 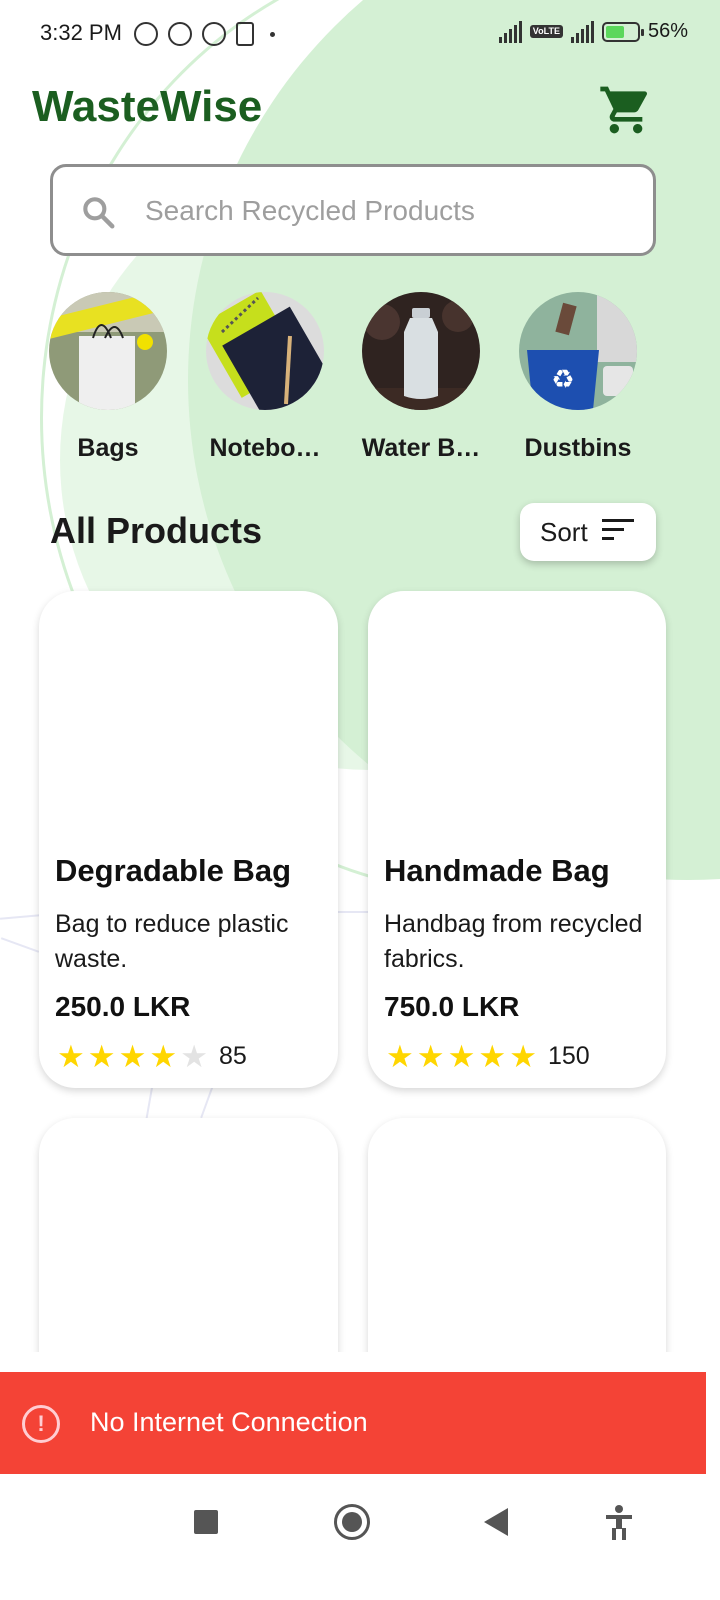 What do you see at coordinates (146, 34) in the screenshot?
I see `alarm-icon` at bounding box center [146, 34].